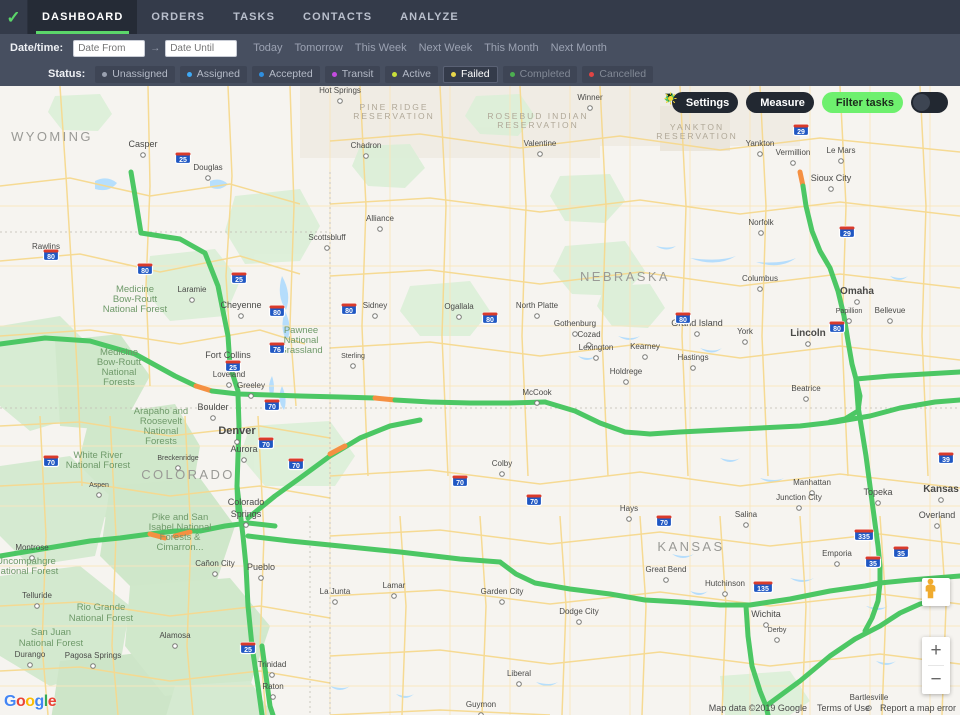 The width and height of the screenshot is (960, 715). I want to click on quick-link-tomorrow: Tomorrow, so click(319, 48).